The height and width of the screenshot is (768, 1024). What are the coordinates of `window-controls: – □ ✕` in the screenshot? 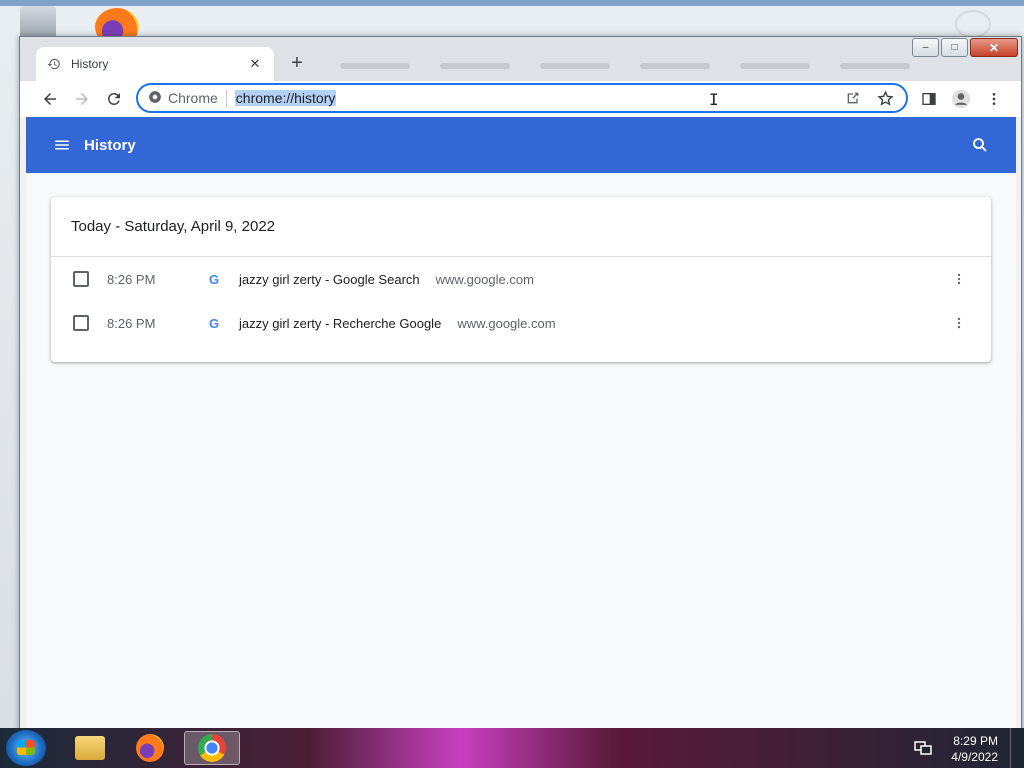 It's located at (965, 47).